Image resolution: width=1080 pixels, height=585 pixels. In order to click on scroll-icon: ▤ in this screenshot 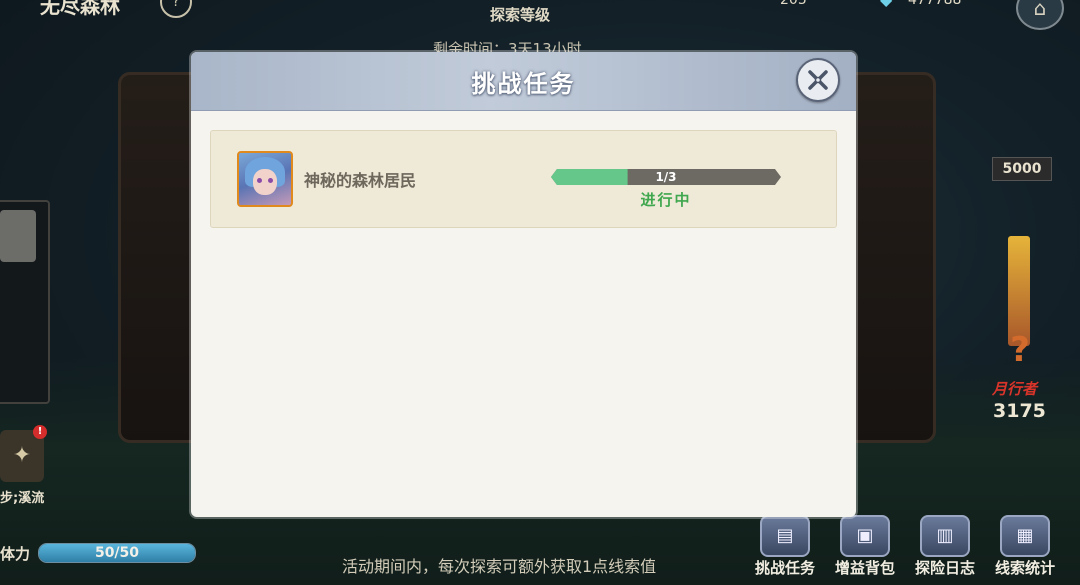, I will do `click(785, 536)`.